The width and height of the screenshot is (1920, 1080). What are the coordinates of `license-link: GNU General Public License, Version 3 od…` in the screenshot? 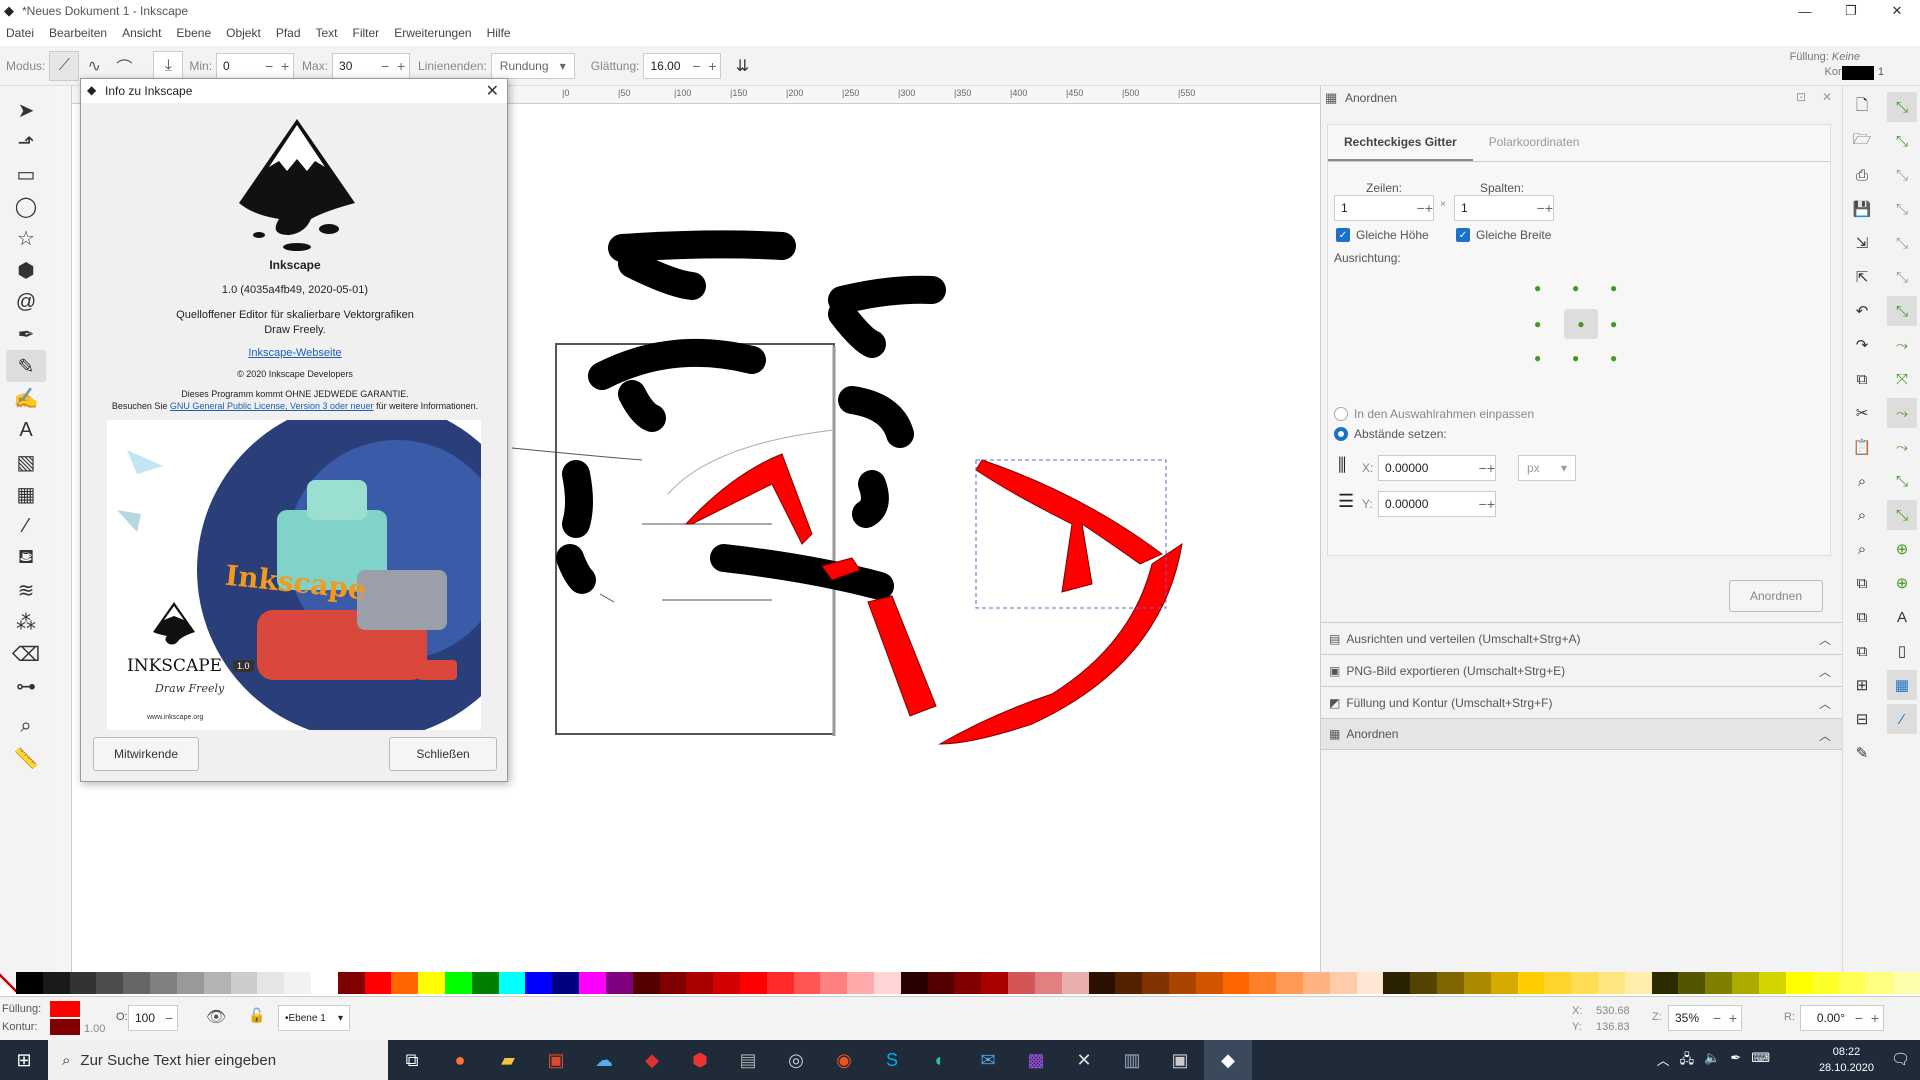 It's located at (272, 406).